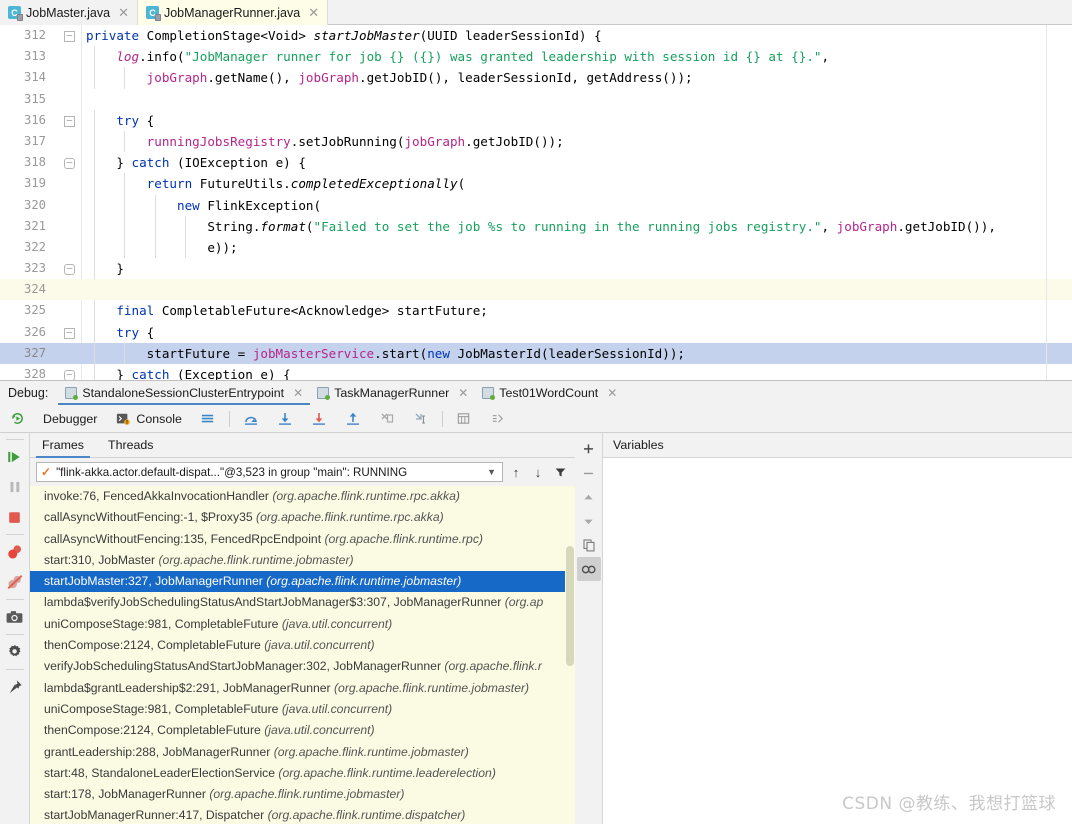  I want to click on frame-up-button: ↑, so click(516, 472).